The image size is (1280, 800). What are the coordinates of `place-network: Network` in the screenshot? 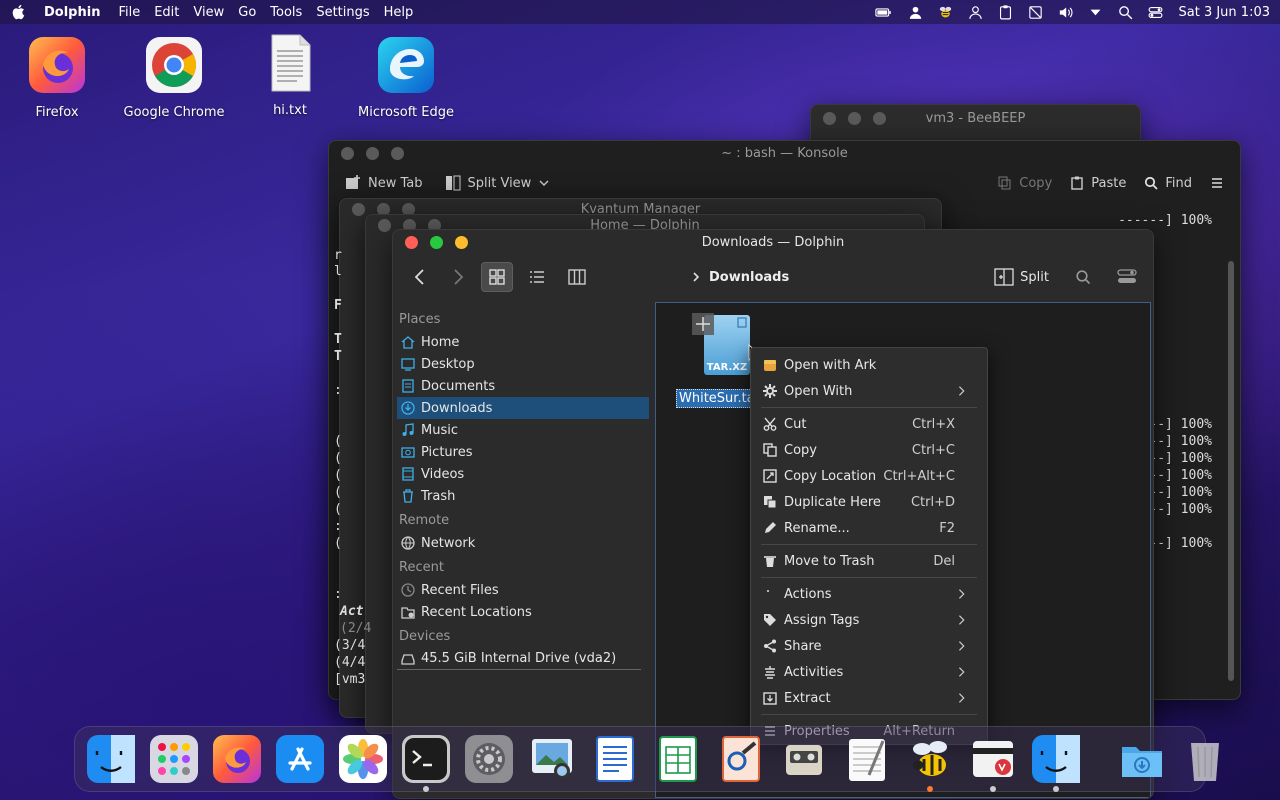 It's located at (523, 543).